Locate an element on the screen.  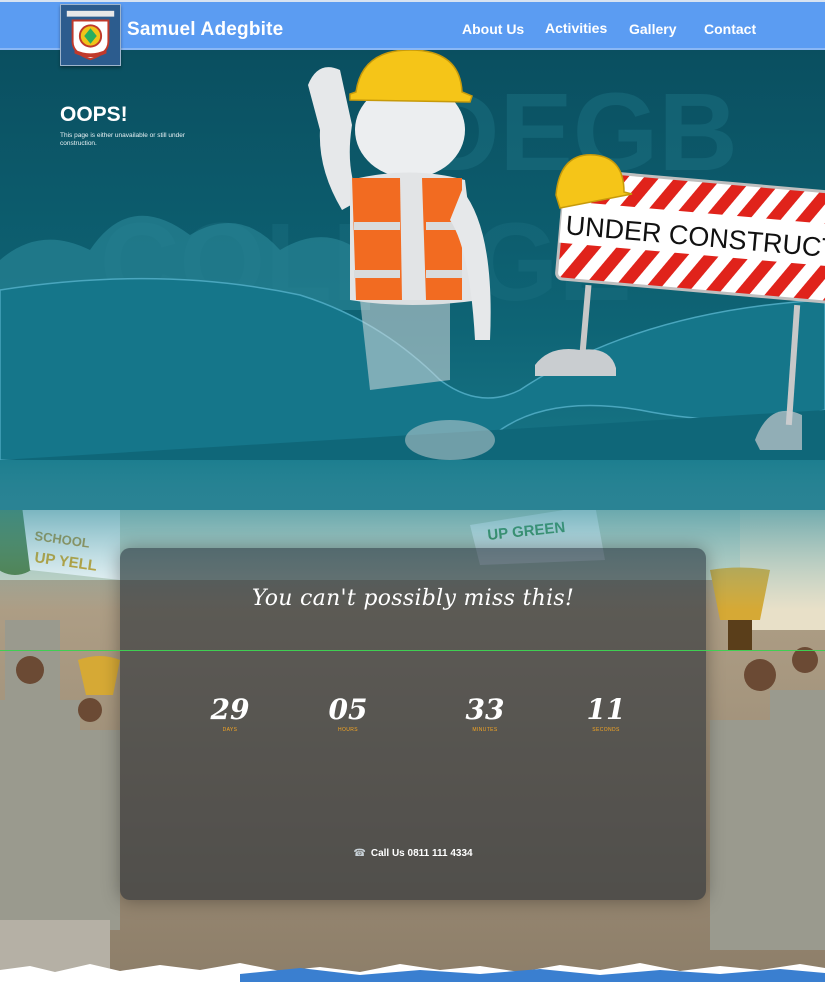
construction-worker-illustration is located at coordinates (401, 255).